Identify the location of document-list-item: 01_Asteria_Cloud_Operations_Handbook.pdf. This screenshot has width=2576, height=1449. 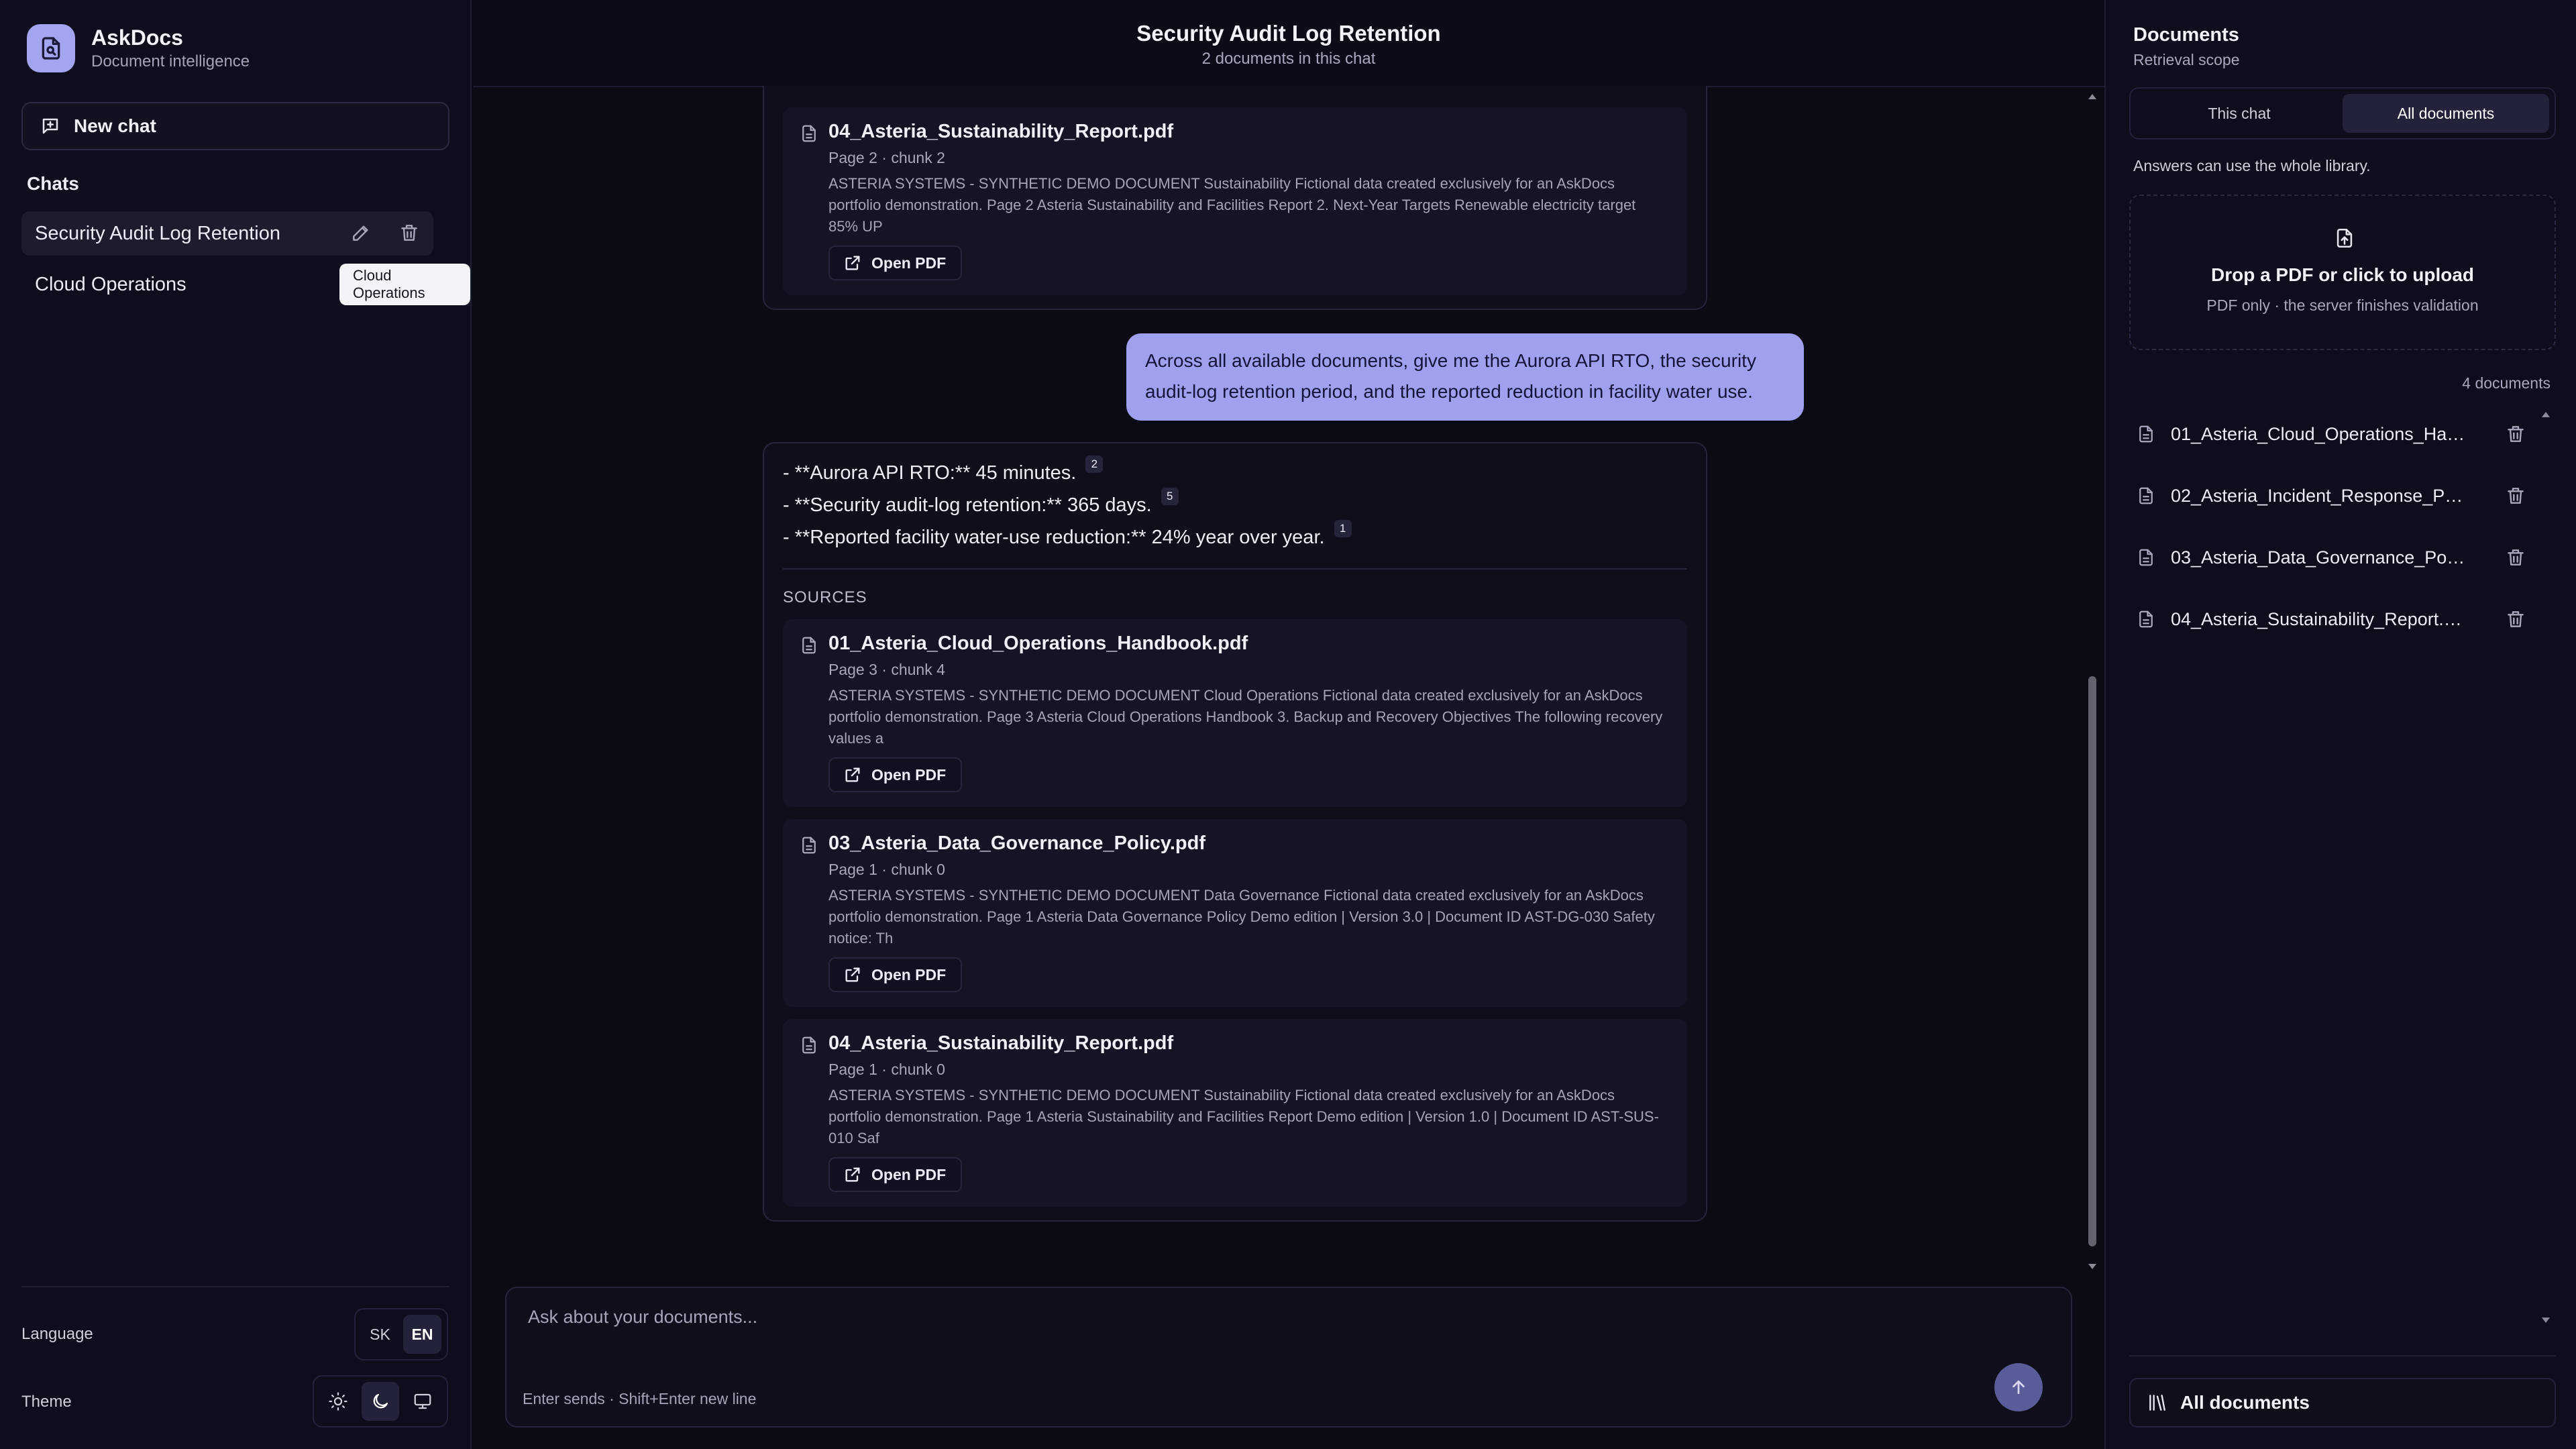
(2337, 434).